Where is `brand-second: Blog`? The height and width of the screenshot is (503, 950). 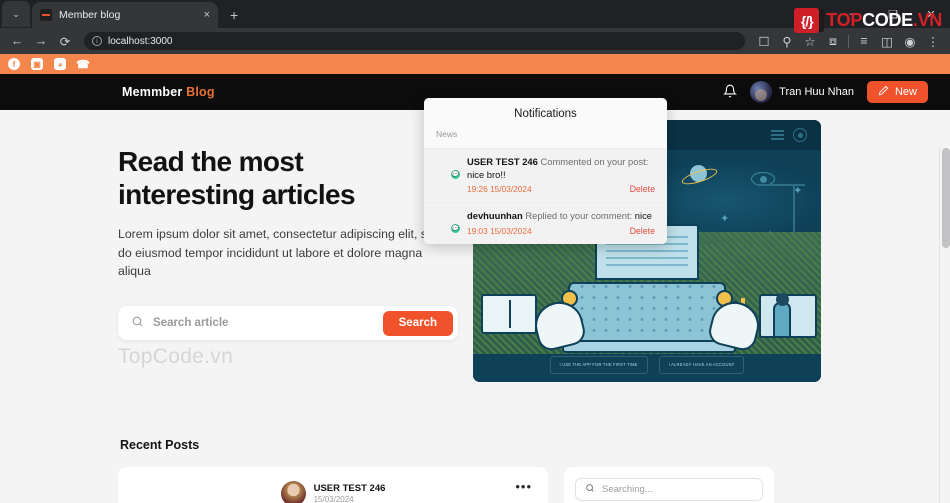 brand-second: Blog is located at coordinates (200, 92).